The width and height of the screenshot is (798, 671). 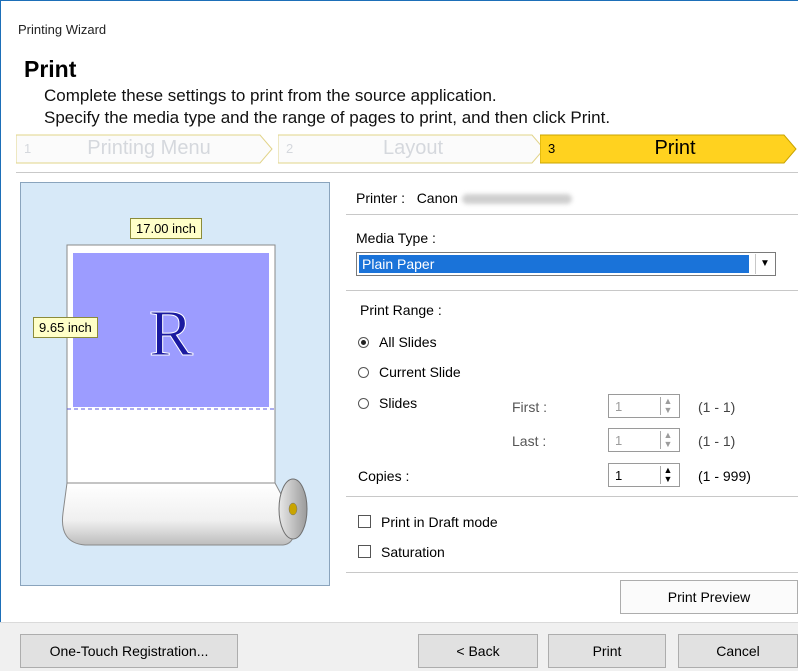 I want to click on step-number: 3, so click(x=552, y=148).